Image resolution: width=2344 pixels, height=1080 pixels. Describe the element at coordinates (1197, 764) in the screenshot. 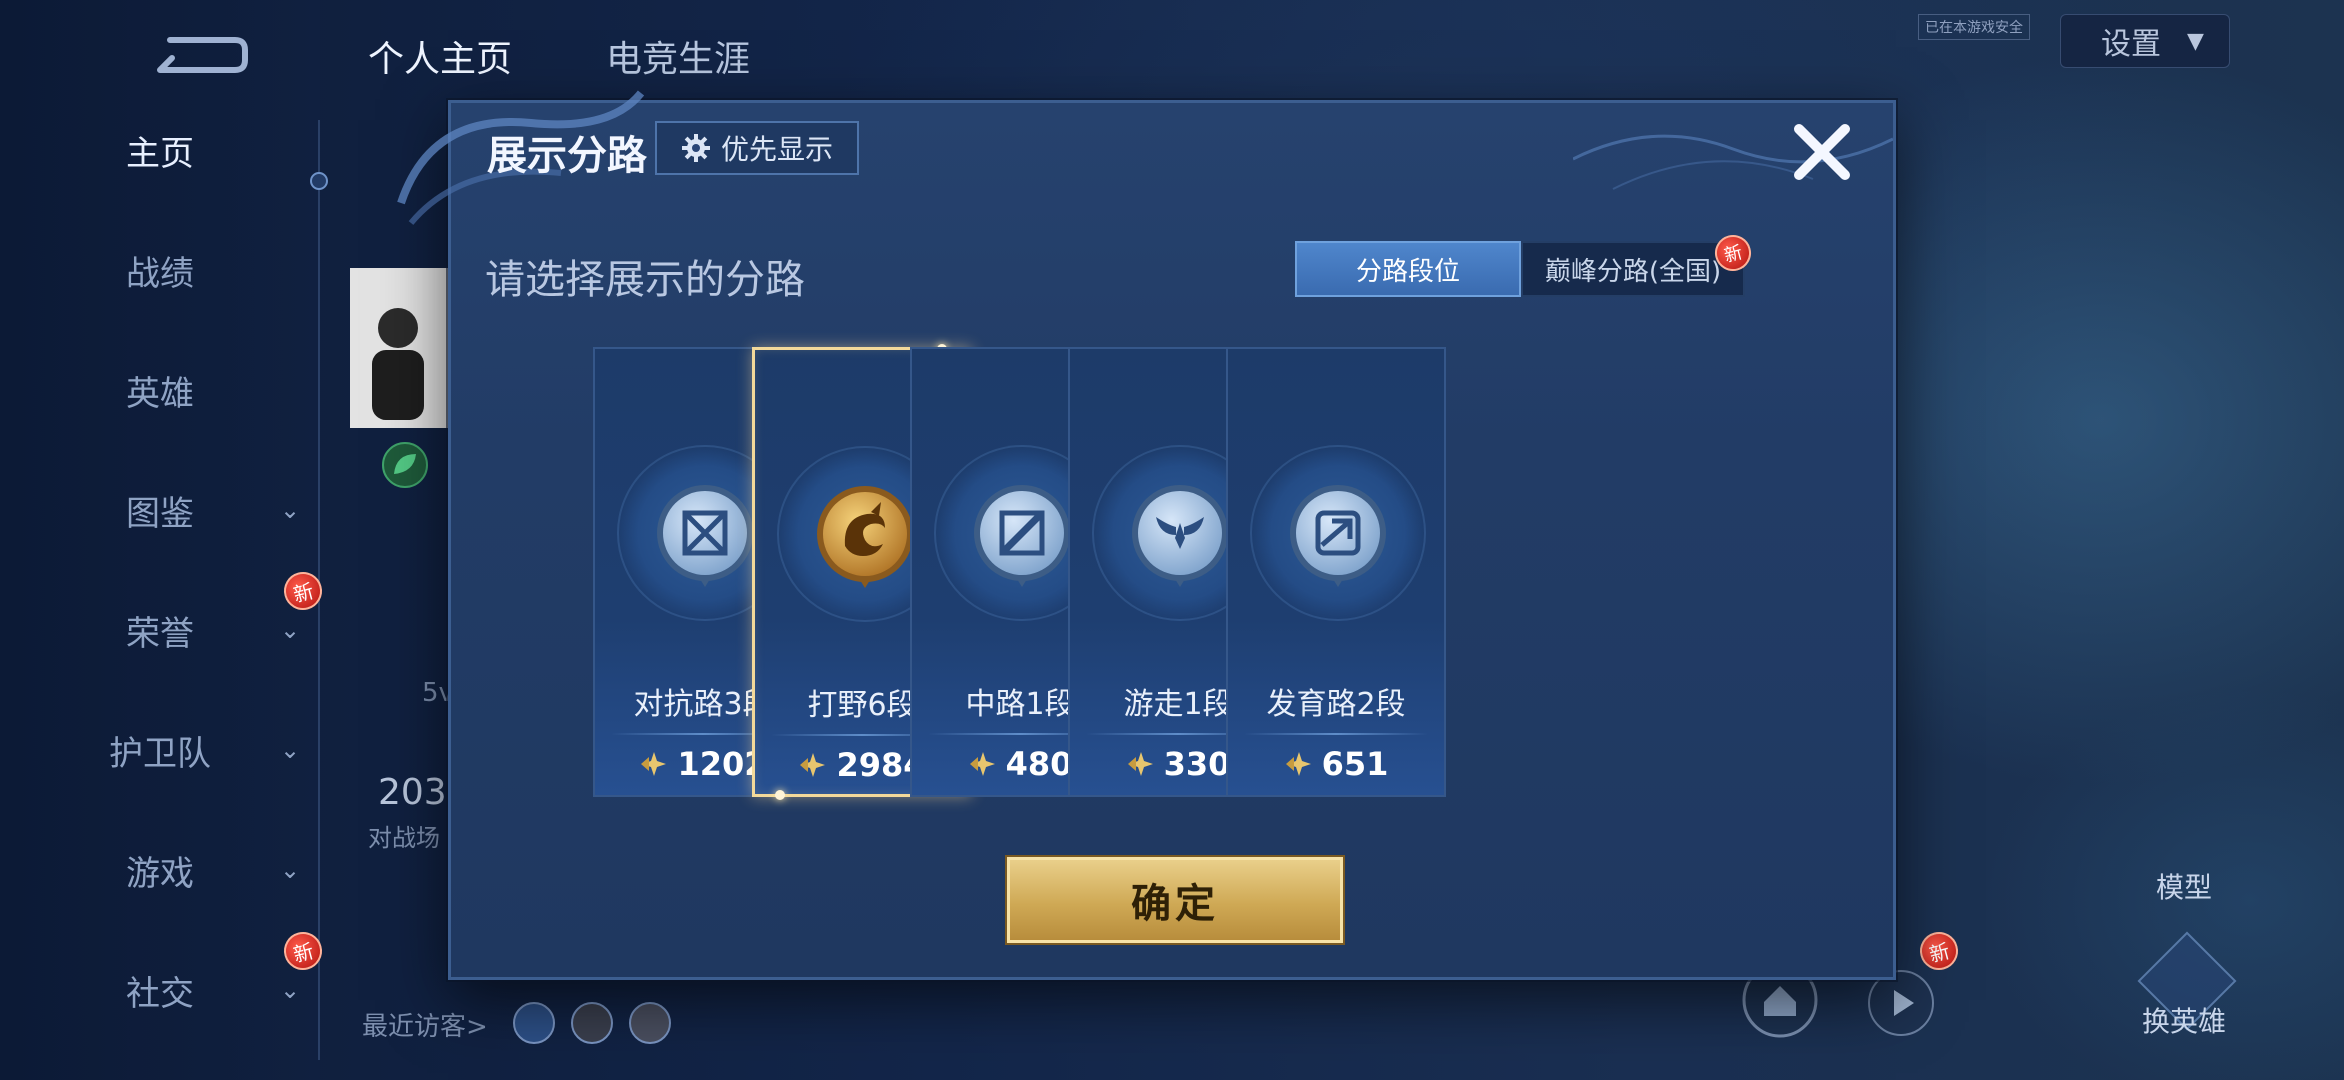

I see `lane-score-value: 330` at that location.